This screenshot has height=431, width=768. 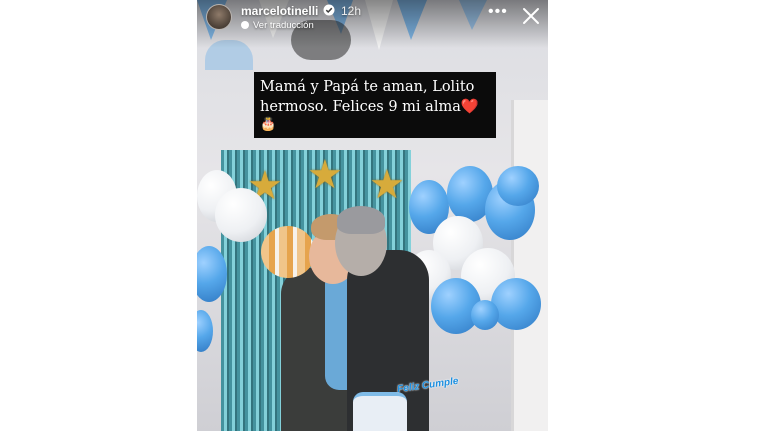 I want to click on door-frame, so click(x=529, y=265).